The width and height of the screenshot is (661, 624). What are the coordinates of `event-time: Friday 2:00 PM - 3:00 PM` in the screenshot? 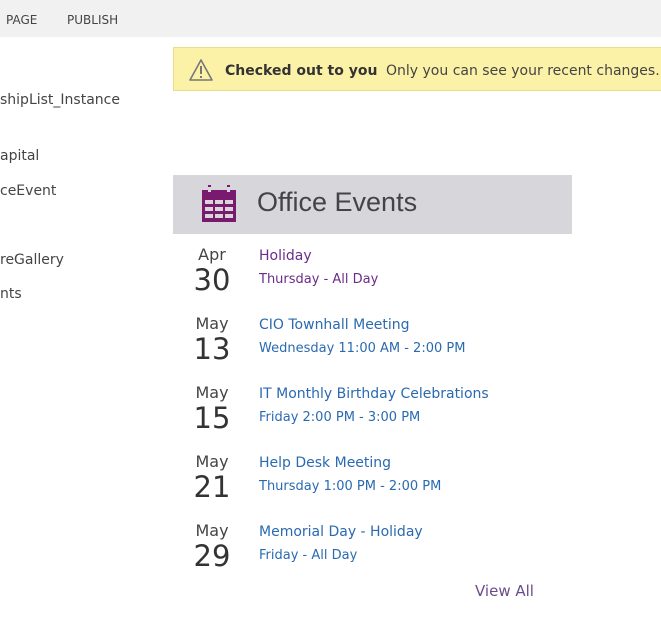 It's located at (339, 417).